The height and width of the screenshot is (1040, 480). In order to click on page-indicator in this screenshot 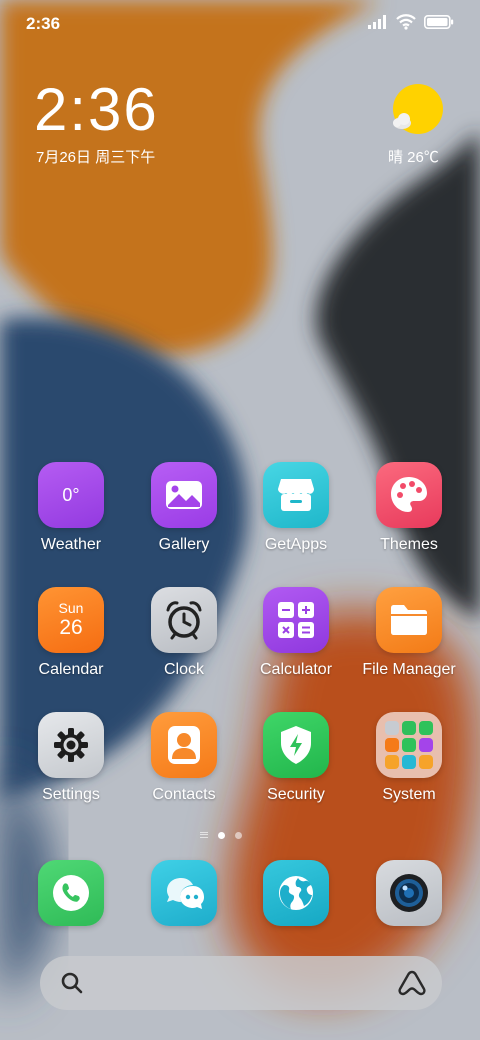, I will do `click(221, 835)`.